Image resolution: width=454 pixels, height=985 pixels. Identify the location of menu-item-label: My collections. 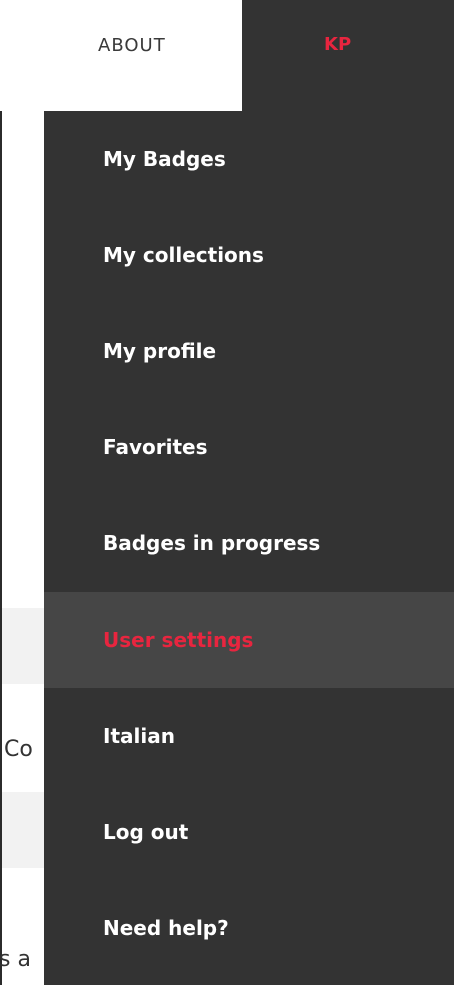
(183, 255).